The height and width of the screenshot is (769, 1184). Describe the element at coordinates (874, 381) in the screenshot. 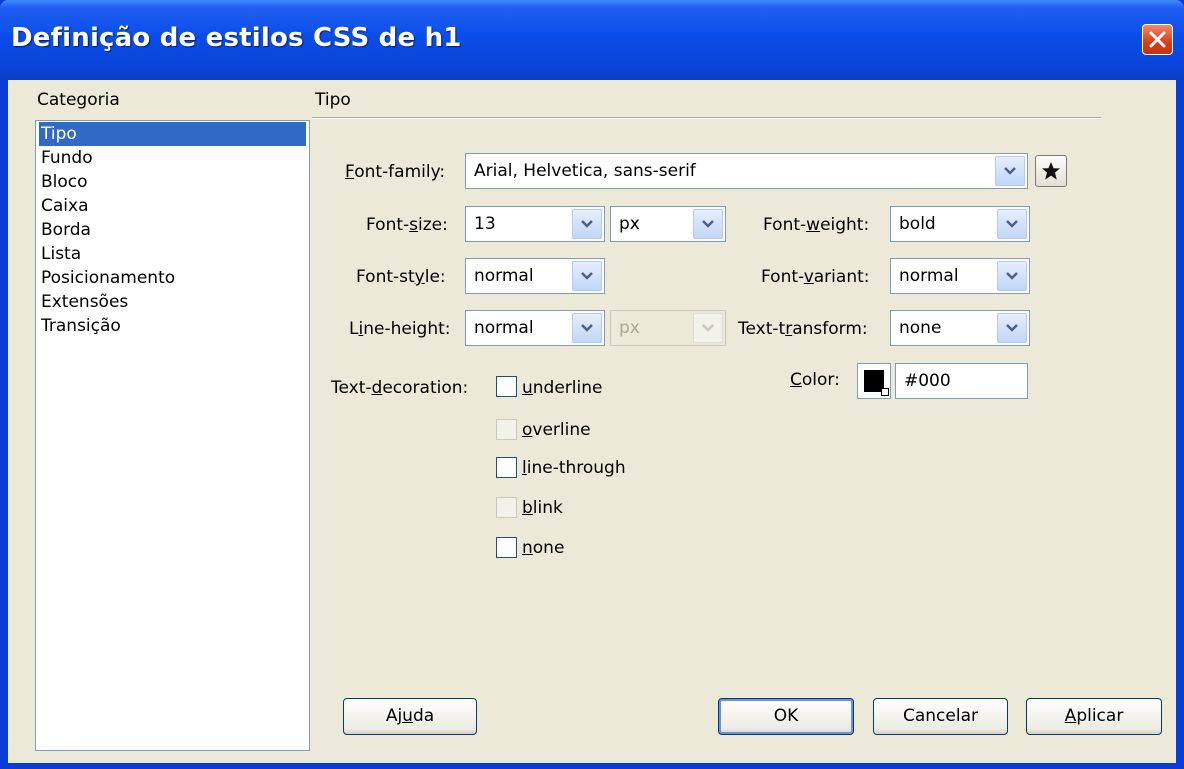

I see `color-picker-button` at that location.